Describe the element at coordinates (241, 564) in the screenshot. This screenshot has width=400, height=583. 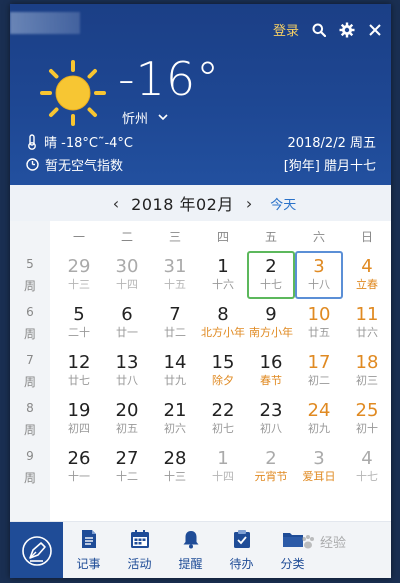
I see `toolbar-item-label: 待办` at that location.